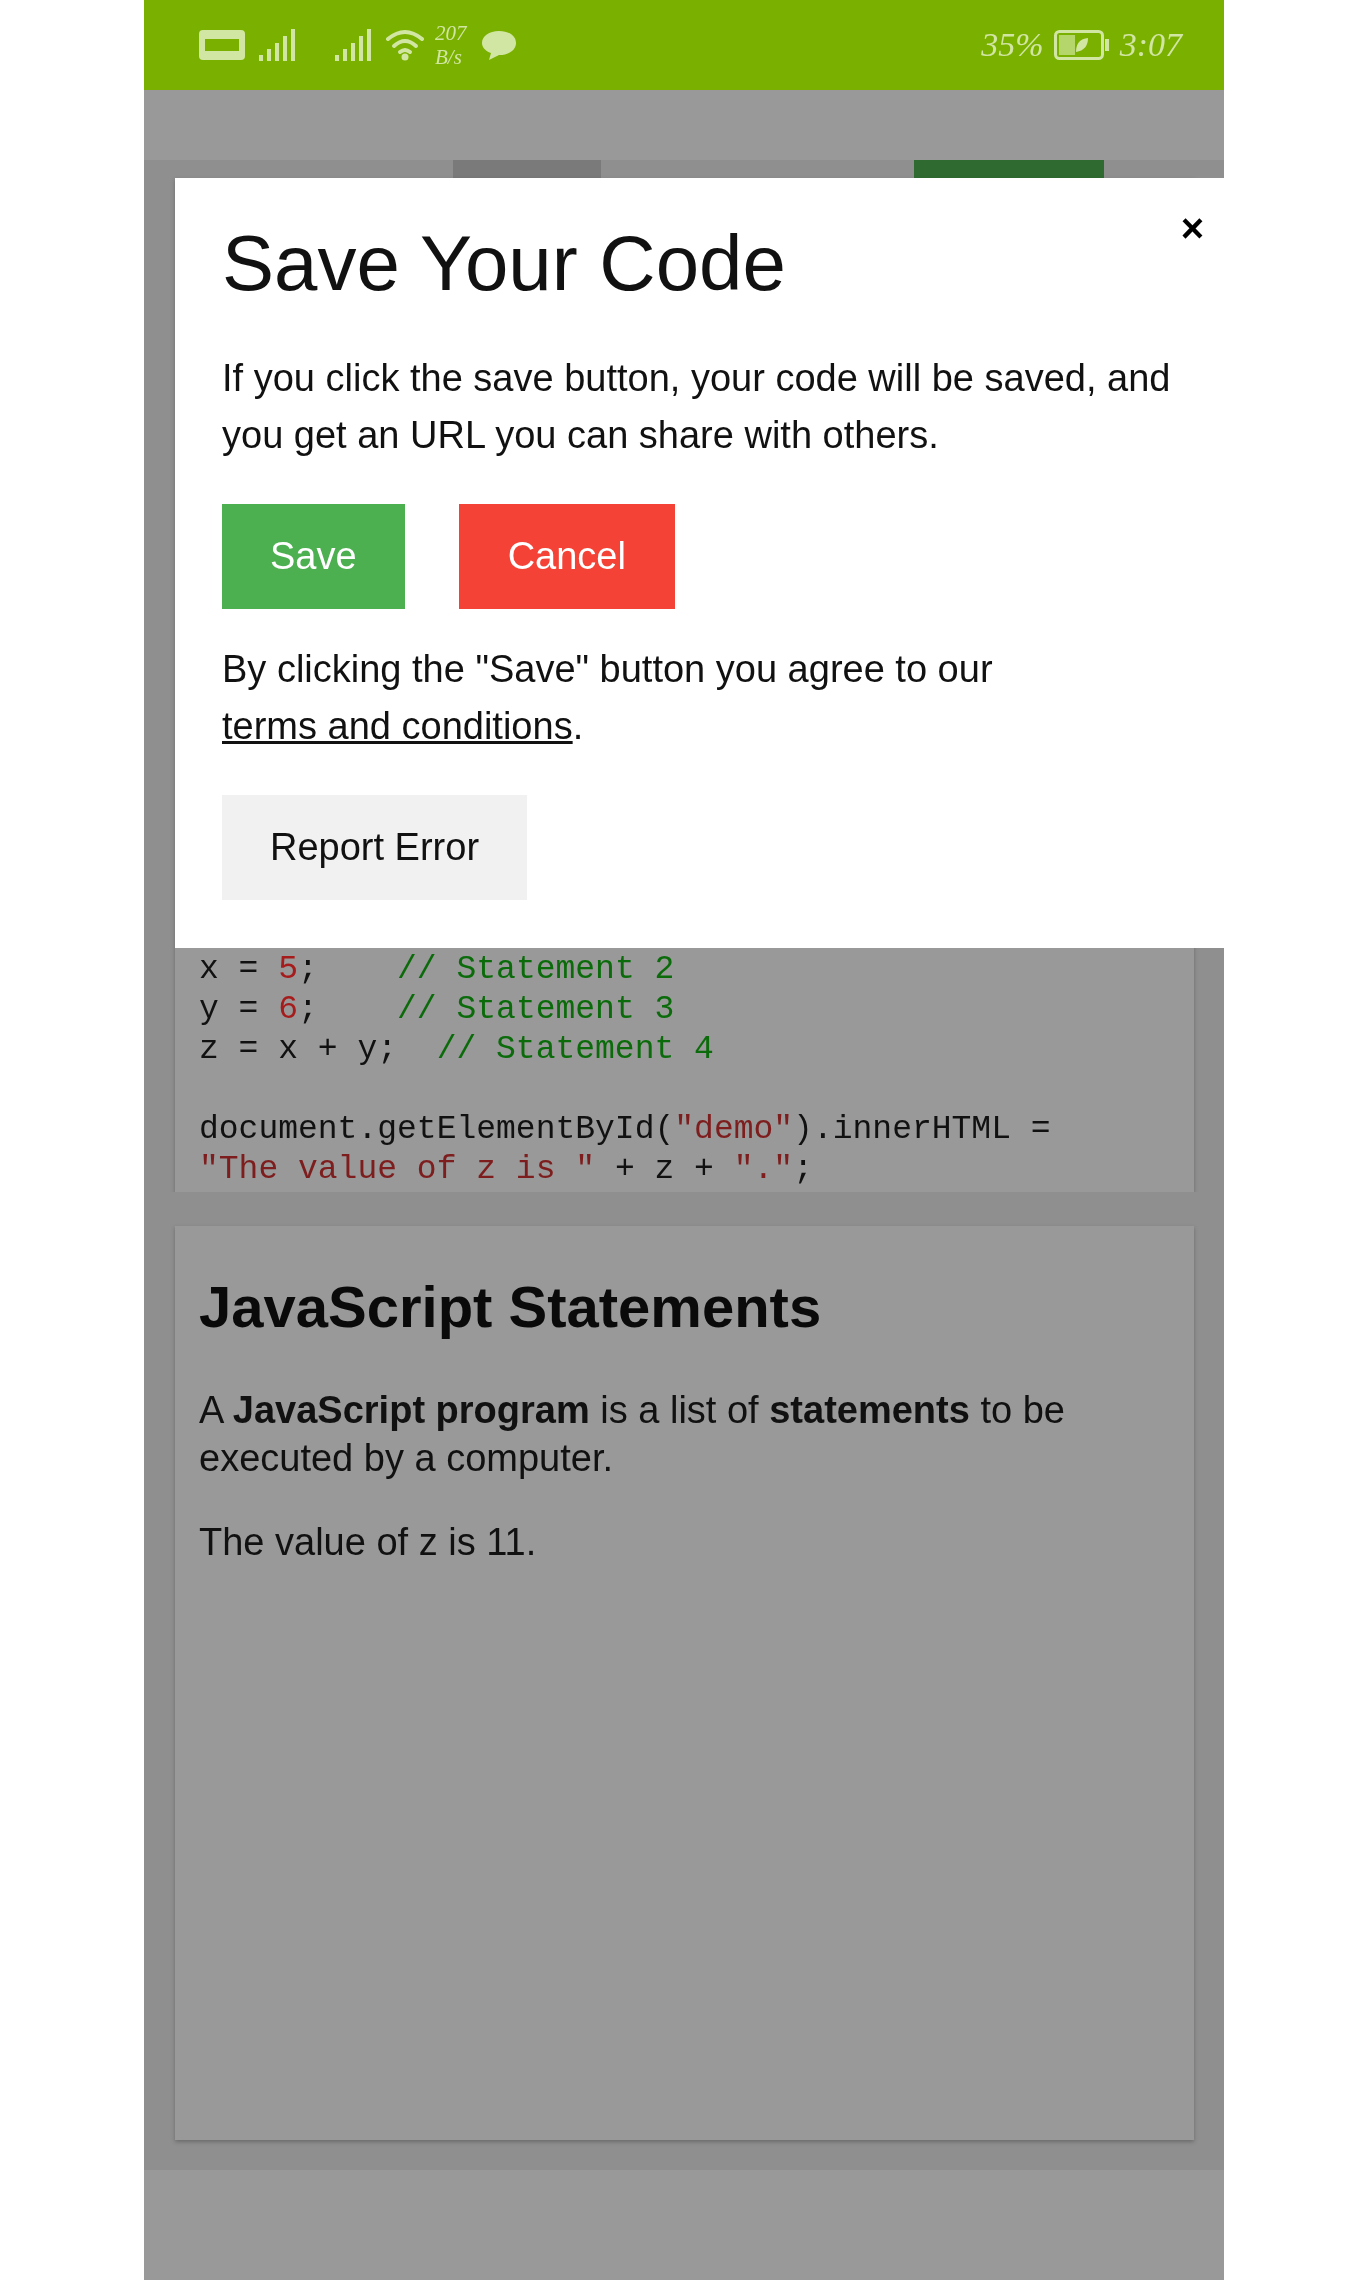  What do you see at coordinates (504, 263) in the screenshot?
I see `dialog-title: Save Your Code` at bounding box center [504, 263].